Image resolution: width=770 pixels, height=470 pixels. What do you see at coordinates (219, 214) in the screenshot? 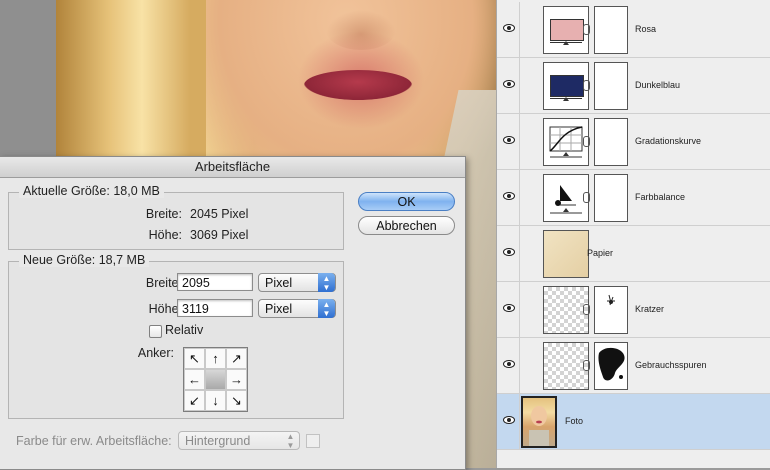
I see `current-width-value: 2045 Pixel` at bounding box center [219, 214].